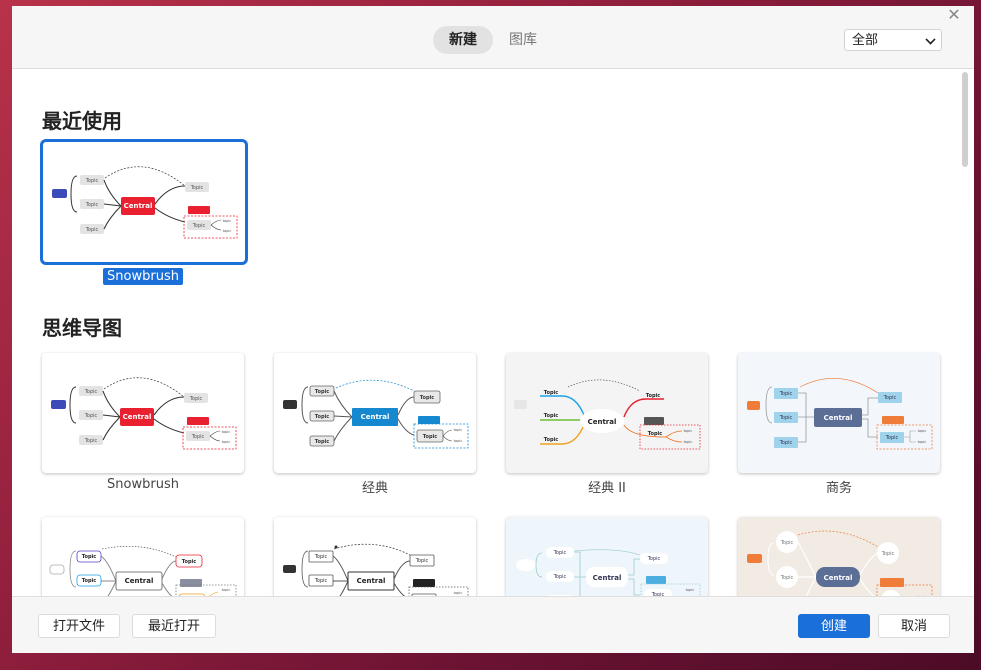  I want to click on category-filter-select: 全部, so click(893, 40).